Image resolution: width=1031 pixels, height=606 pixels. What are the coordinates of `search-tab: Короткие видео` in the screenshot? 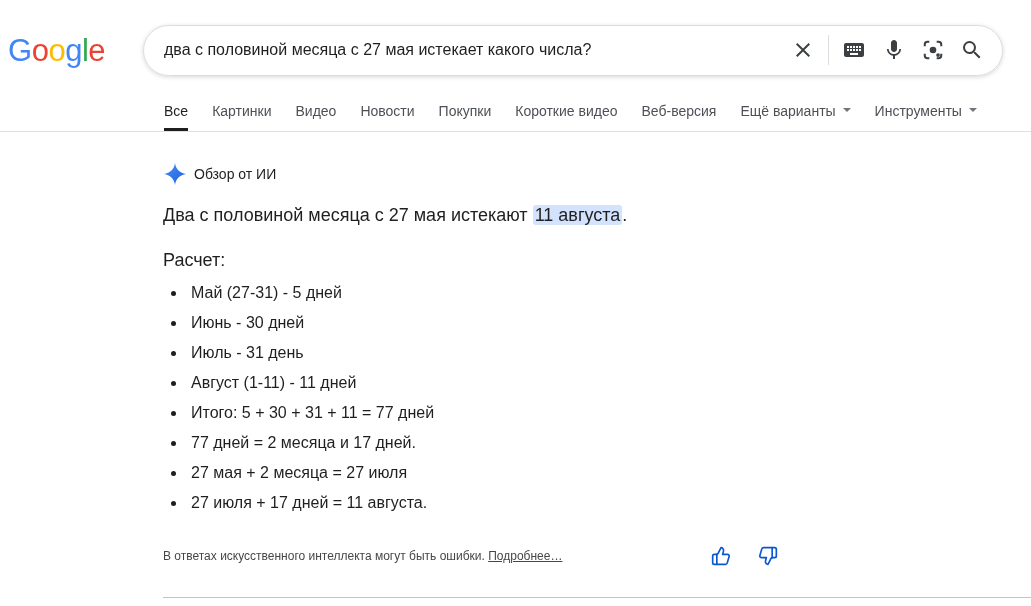 It's located at (566, 115).